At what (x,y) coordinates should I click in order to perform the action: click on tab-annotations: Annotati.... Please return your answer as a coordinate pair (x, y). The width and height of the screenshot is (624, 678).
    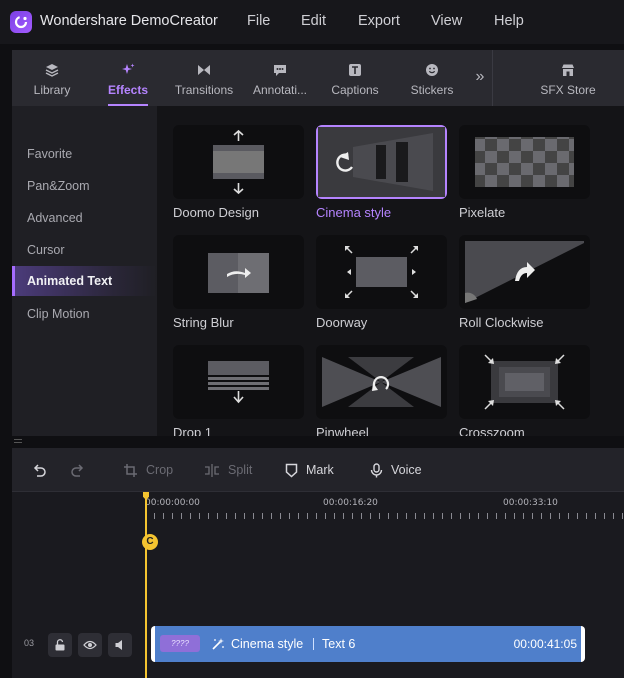
    Looking at the image, I should click on (280, 78).